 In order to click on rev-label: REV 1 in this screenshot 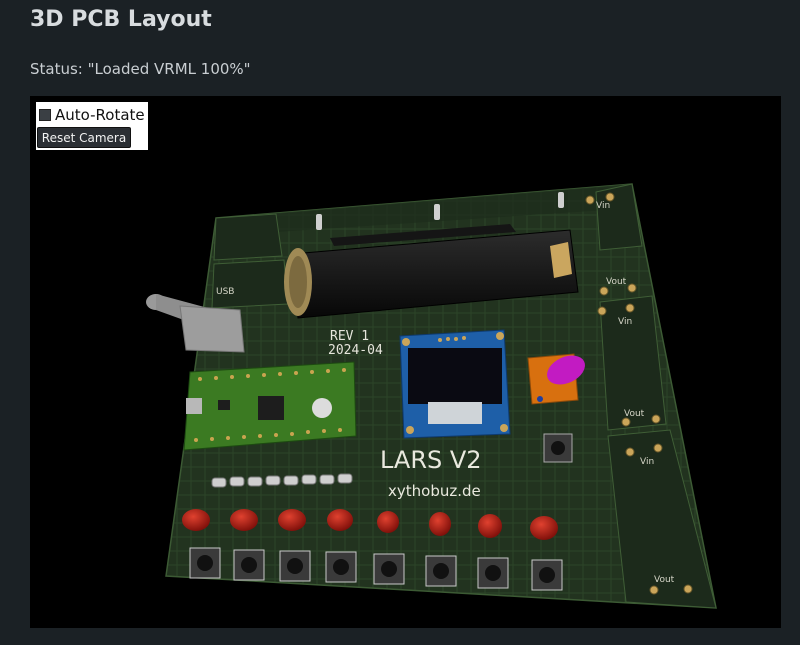, I will do `click(349, 336)`.